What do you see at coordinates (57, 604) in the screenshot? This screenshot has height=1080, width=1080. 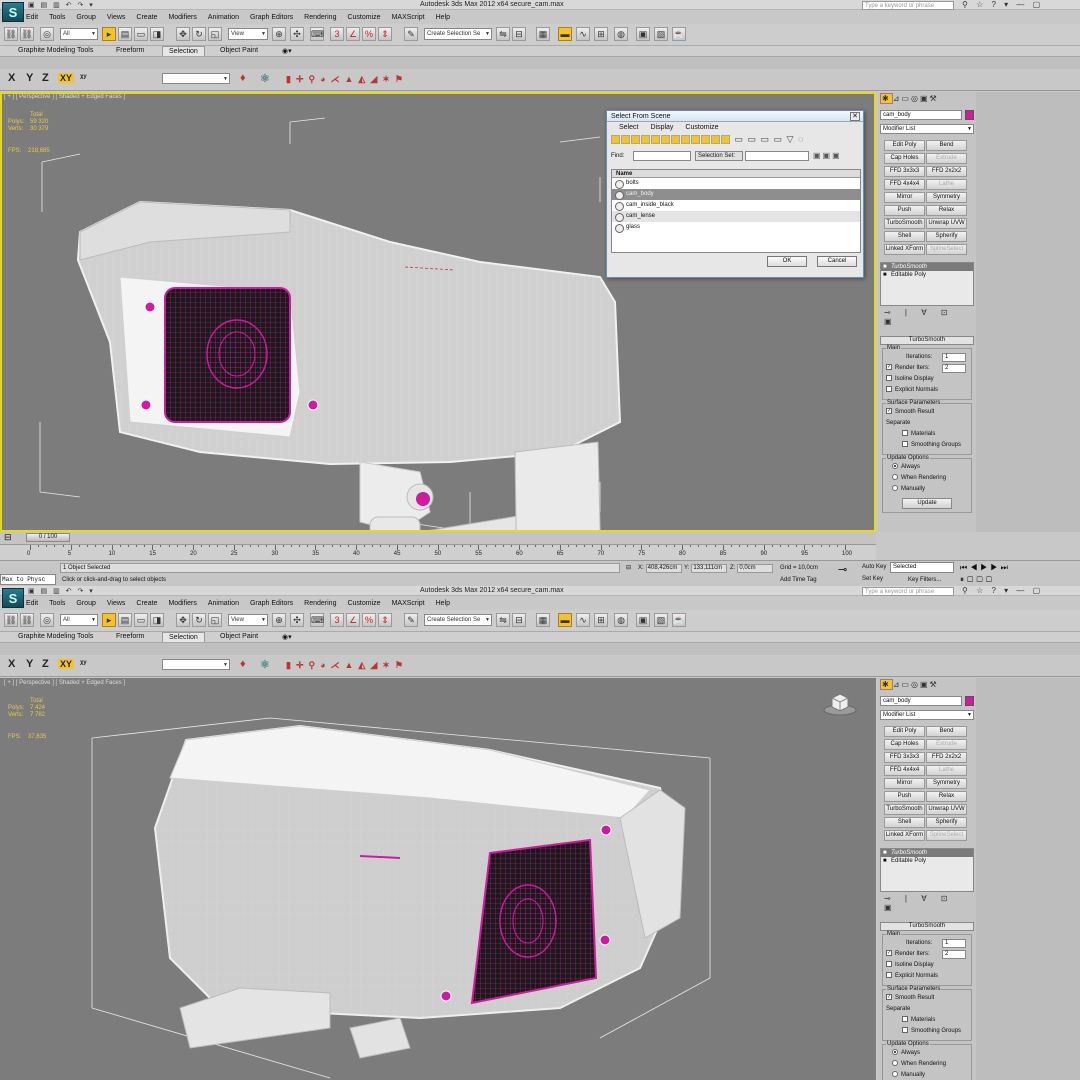 I see `menu-tools: Tools` at bounding box center [57, 604].